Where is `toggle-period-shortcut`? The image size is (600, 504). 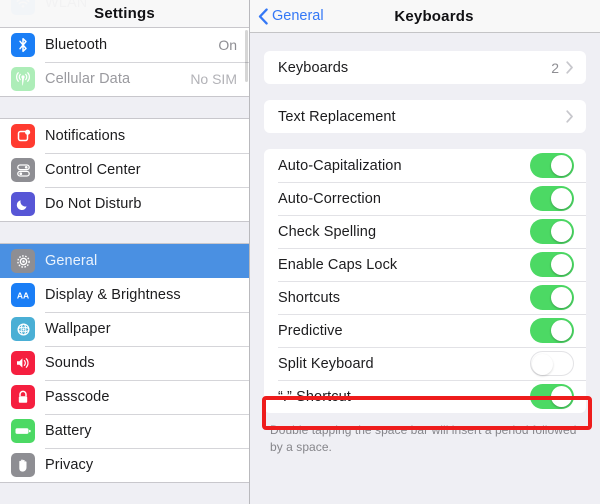 toggle-period-shortcut is located at coordinates (552, 396).